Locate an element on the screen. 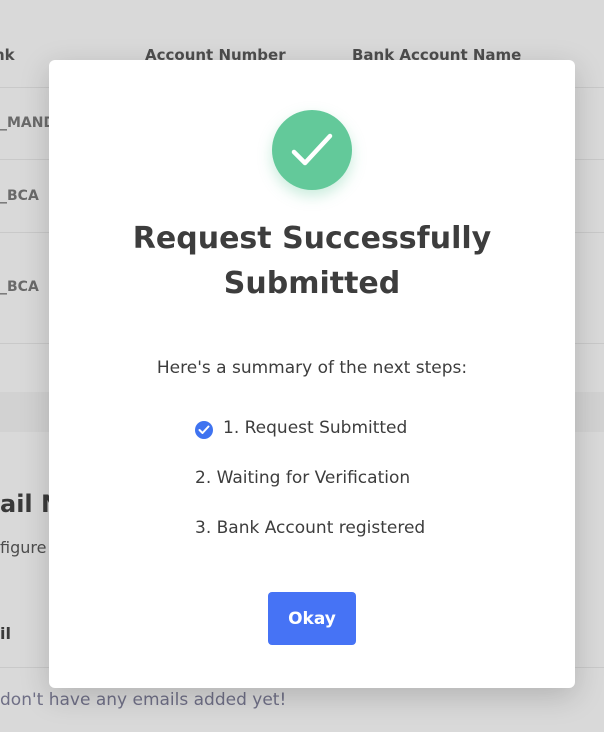 The image size is (604, 732). column-header-bank: nk is located at coordinates (7, 55).